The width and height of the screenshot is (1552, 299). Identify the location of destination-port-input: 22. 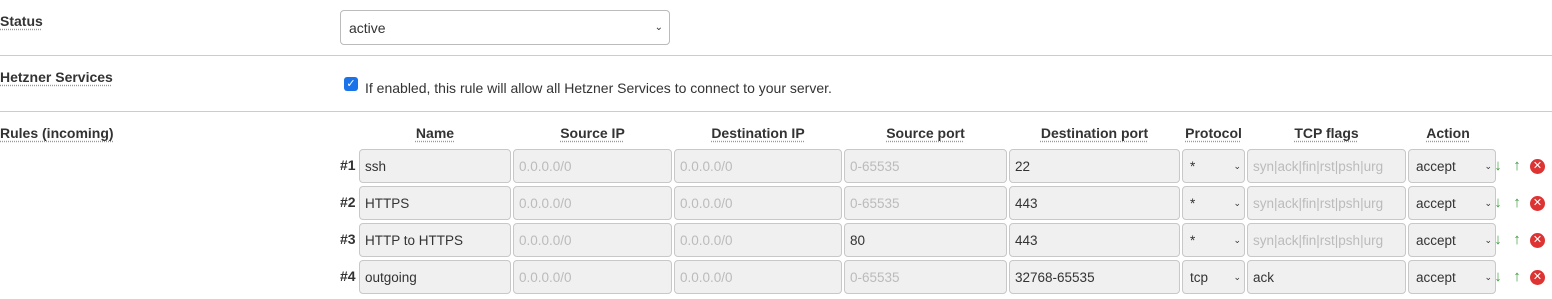
(1094, 166).